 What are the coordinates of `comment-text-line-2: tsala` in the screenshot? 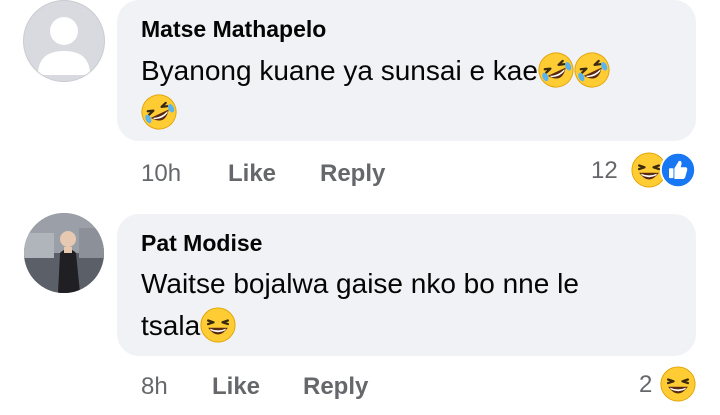 It's located at (188, 326).